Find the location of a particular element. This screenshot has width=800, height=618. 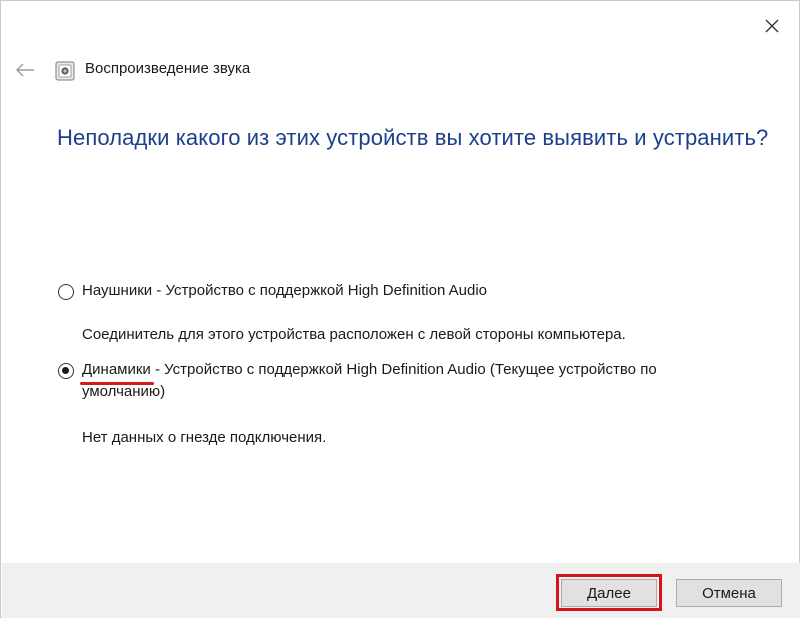

option-speakers-description-cont: умолчанию) is located at coordinates (124, 391).